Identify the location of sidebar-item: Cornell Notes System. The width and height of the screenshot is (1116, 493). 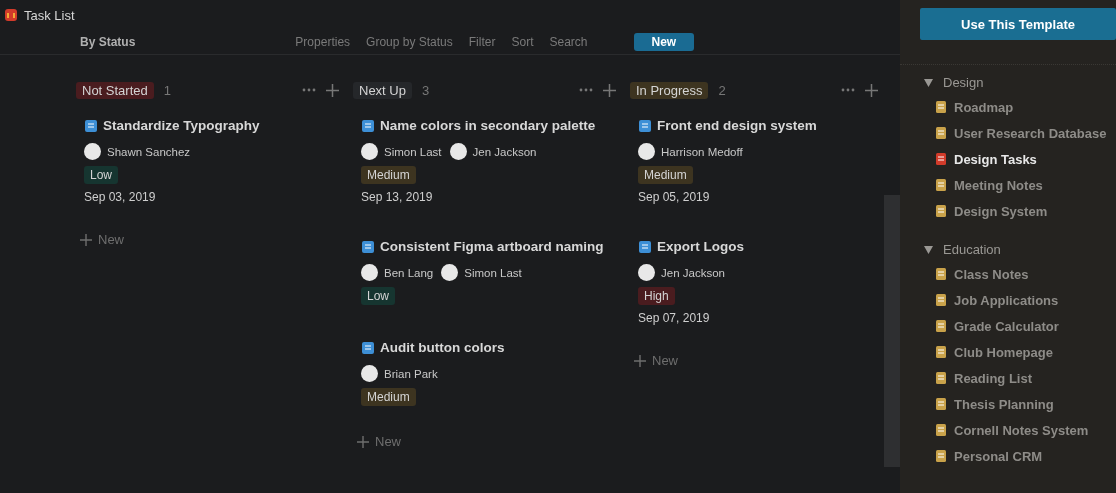
(1018, 430).